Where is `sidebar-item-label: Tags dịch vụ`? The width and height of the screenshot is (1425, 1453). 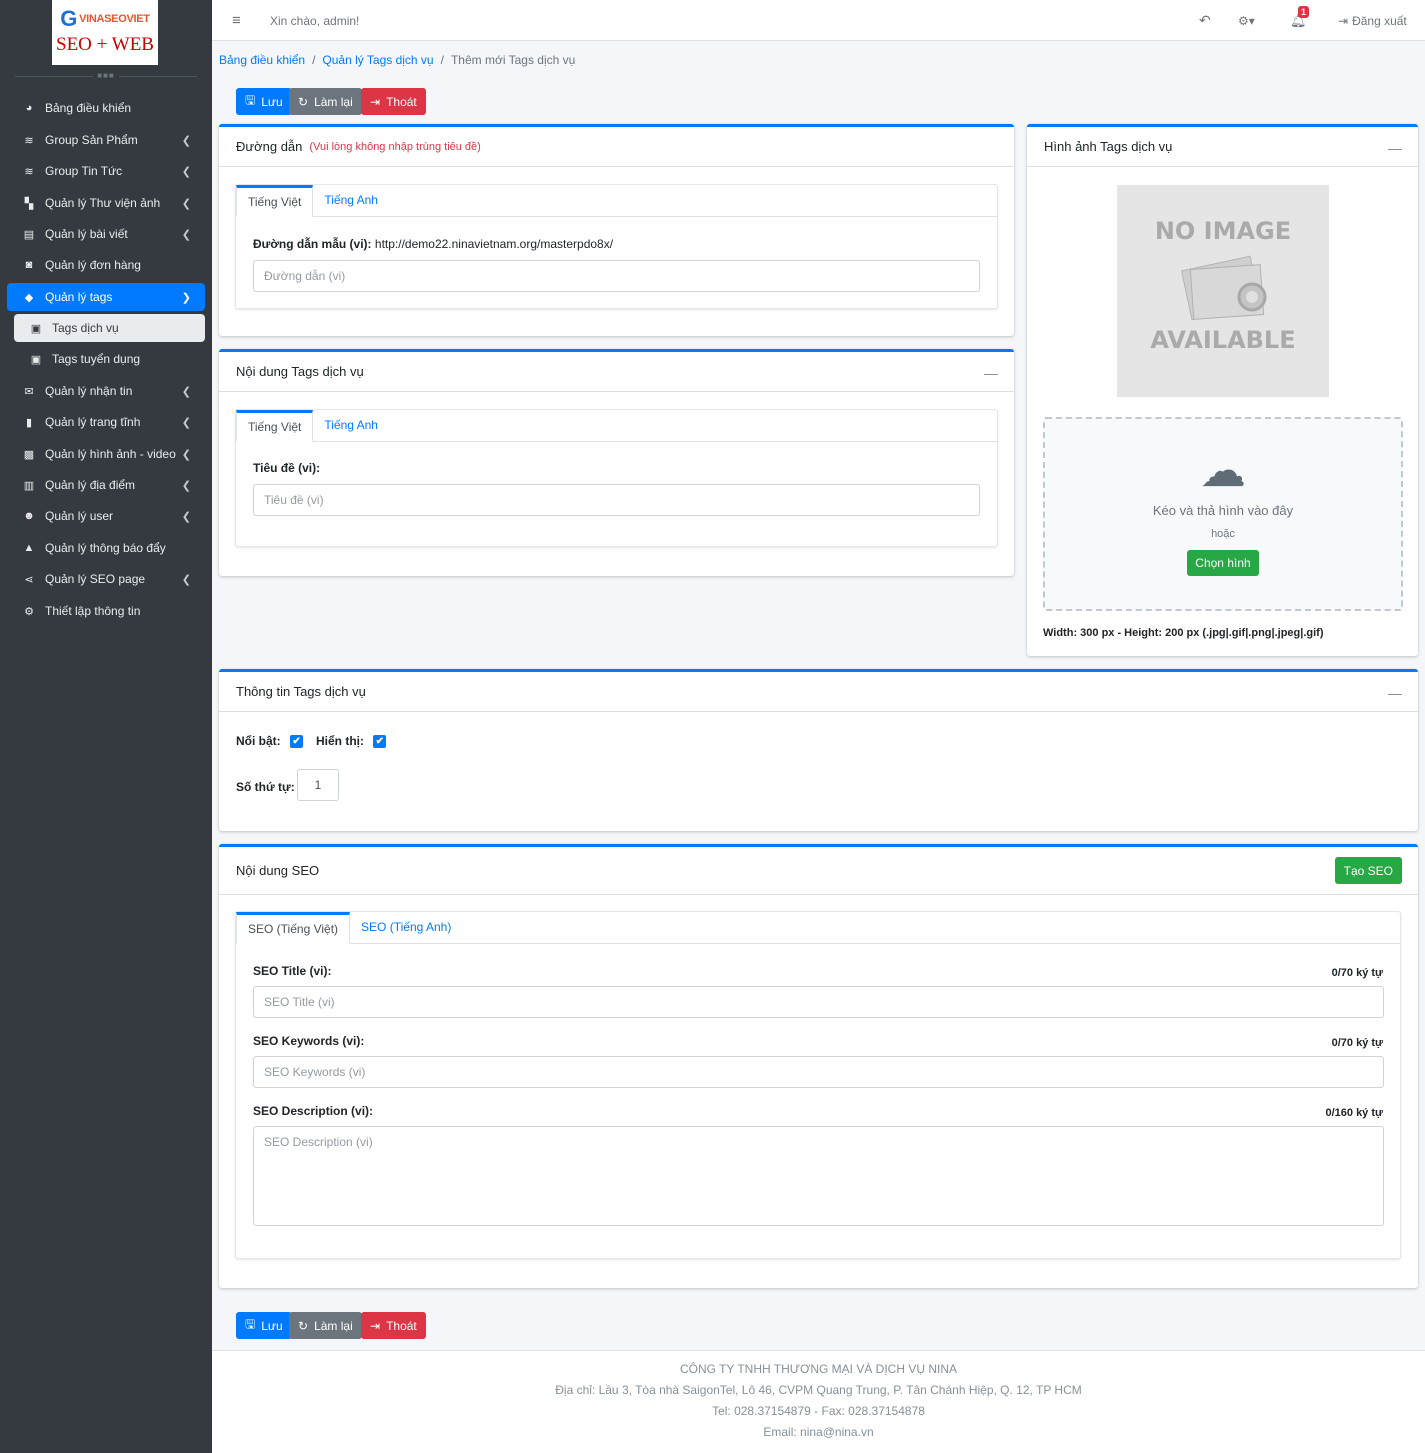
sidebar-item-label: Tags dịch vụ is located at coordinates (85, 328).